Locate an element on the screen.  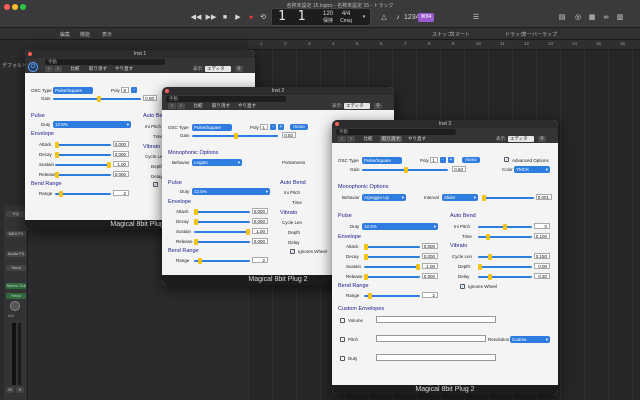
behavior-select: Arpeggio Up ▾ is located at coordinates (384, 197).